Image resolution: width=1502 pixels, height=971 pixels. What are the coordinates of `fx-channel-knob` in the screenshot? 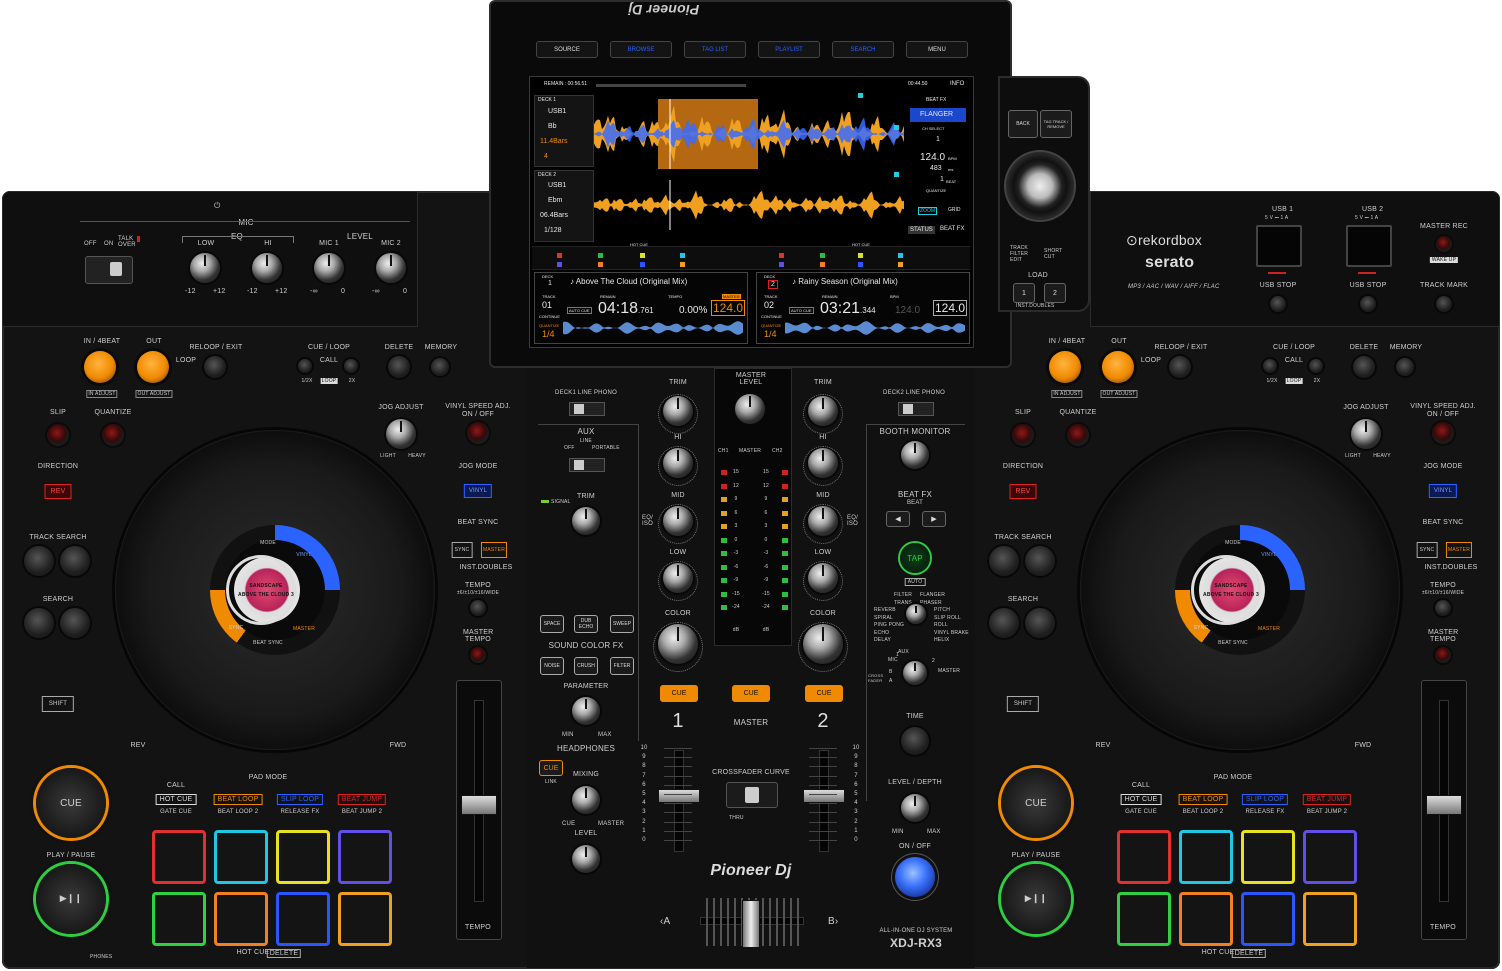 It's located at (915, 673).